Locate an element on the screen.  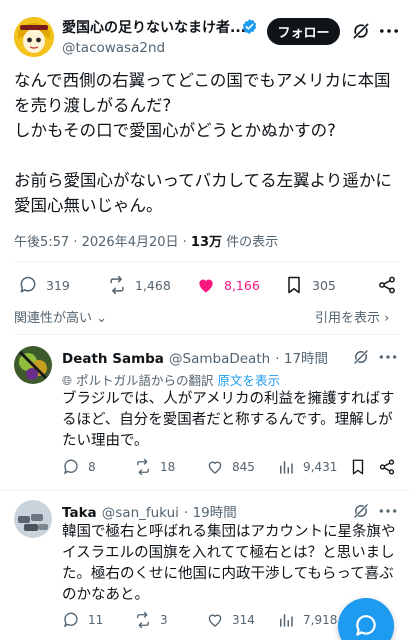
globe-icon: 🌐︎ is located at coordinates (67, 380).